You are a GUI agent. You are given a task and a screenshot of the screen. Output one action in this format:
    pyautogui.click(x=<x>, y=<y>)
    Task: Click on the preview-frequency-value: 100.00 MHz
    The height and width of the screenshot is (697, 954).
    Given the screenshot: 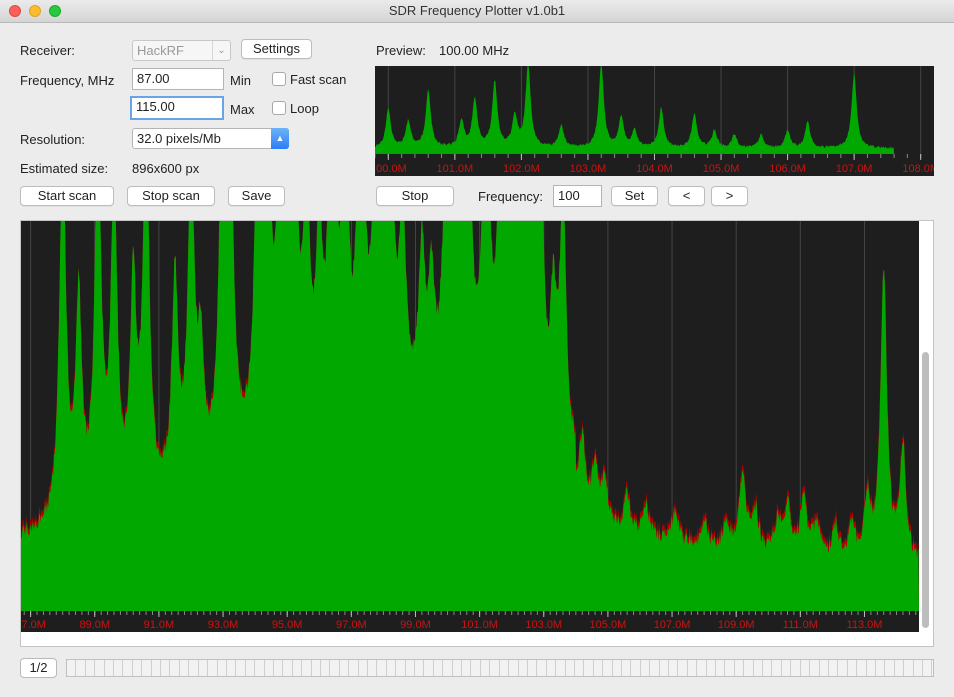 What is the action you would take?
    pyautogui.click(x=474, y=50)
    